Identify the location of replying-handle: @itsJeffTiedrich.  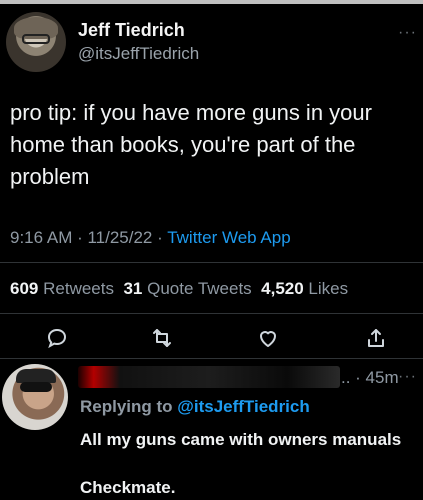
(243, 406).